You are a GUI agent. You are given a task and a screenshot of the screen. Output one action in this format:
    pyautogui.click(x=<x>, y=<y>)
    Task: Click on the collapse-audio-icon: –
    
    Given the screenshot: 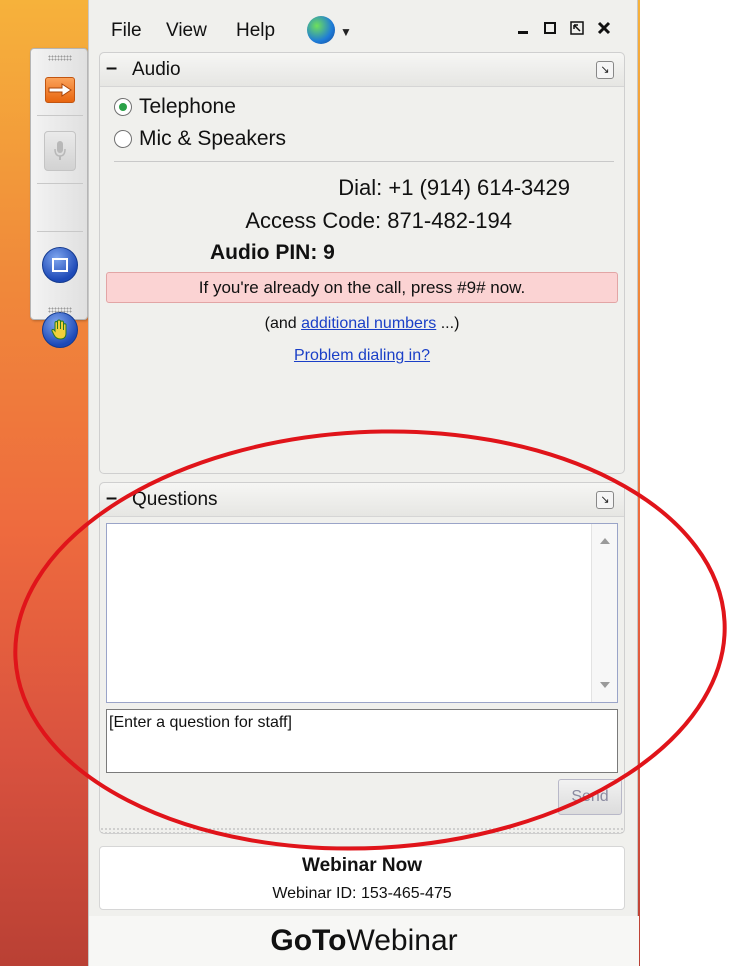 What is the action you would take?
    pyautogui.click(x=114, y=68)
    